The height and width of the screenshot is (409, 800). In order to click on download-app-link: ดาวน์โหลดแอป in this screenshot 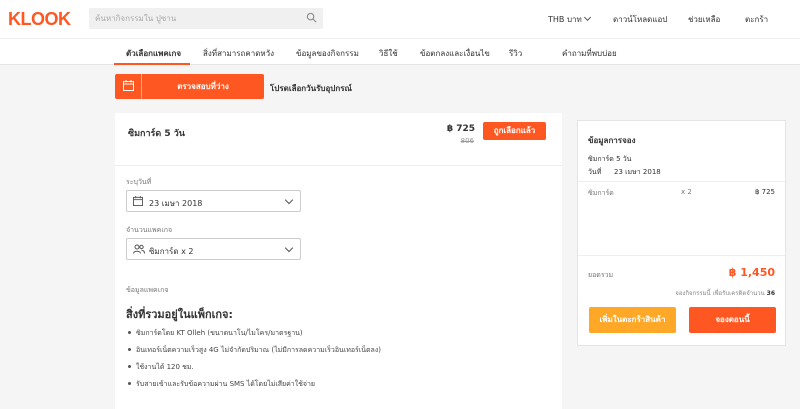, I will do `click(640, 19)`.